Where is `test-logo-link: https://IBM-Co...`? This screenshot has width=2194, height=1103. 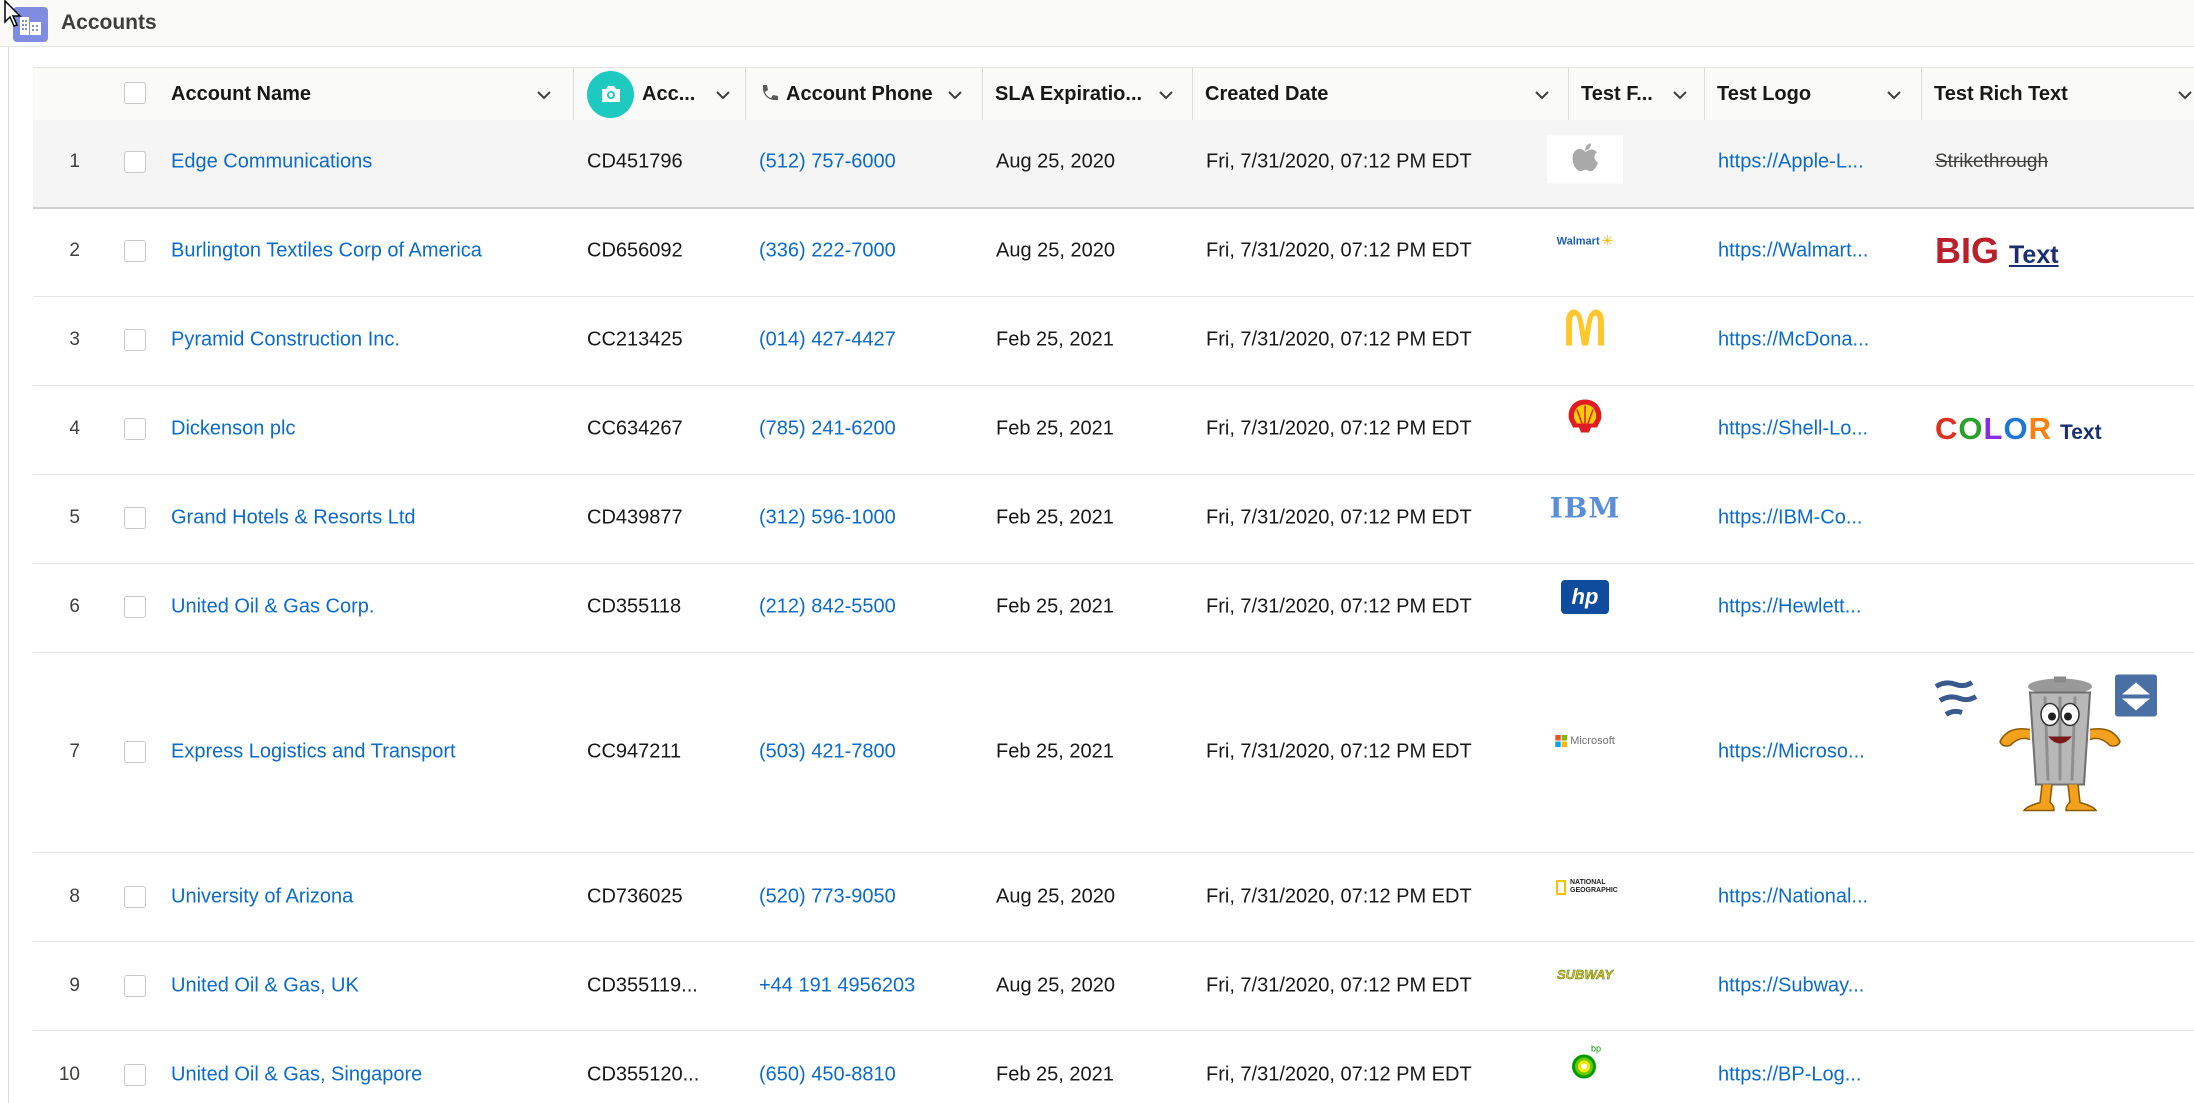 test-logo-link: https://IBM-Co... is located at coordinates (1790, 518).